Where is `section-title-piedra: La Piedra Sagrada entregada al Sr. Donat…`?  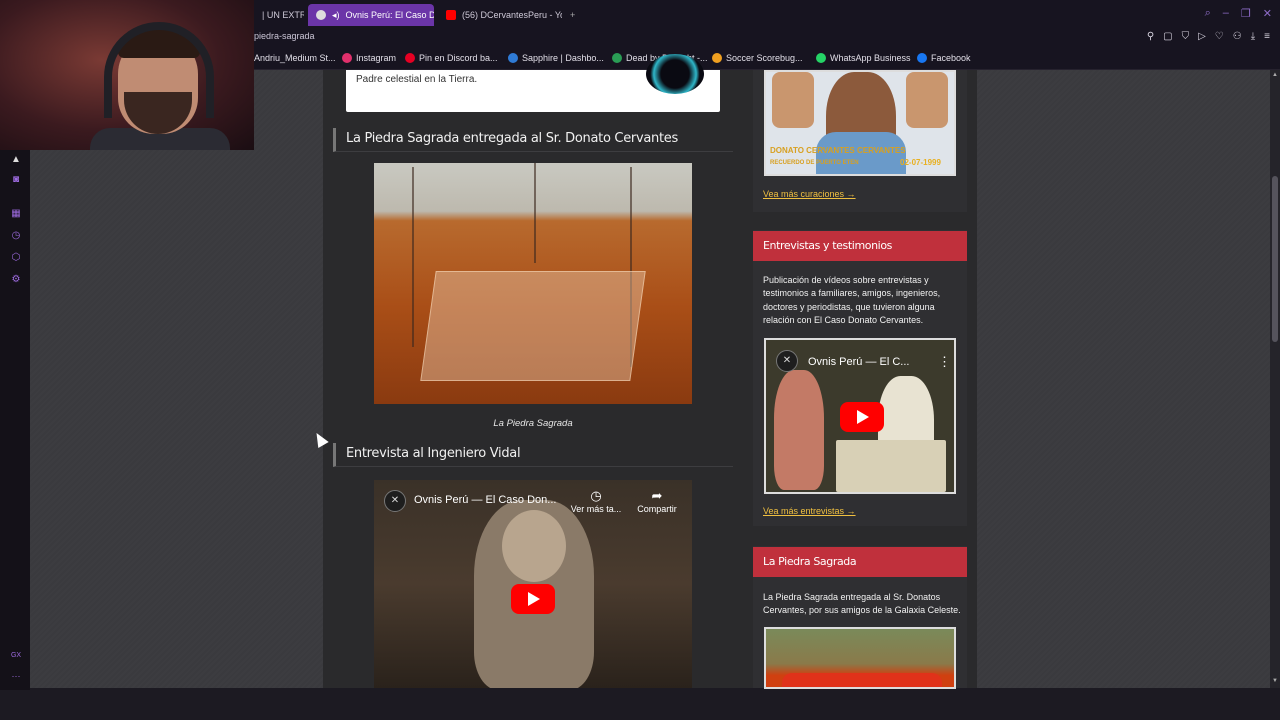 section-title-piedra: La Piedra Sagrada entregada al Sr. Donat… is located at coordinates (533, 140).